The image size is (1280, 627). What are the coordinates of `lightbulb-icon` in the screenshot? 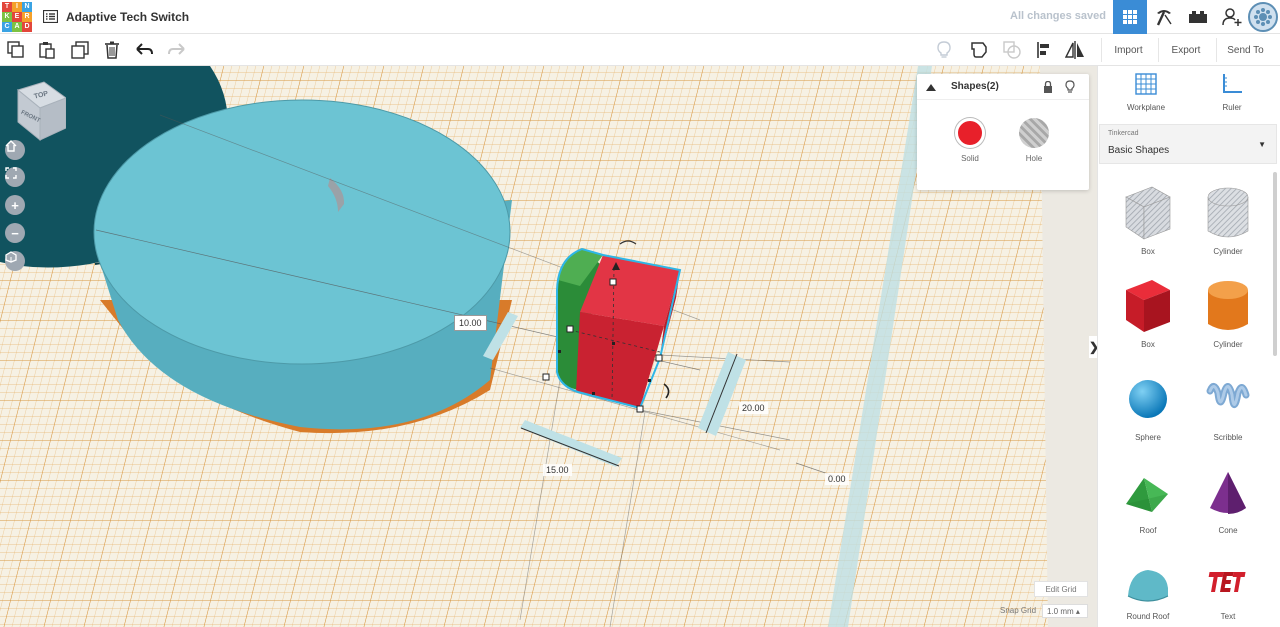 It's located at (944, 50).